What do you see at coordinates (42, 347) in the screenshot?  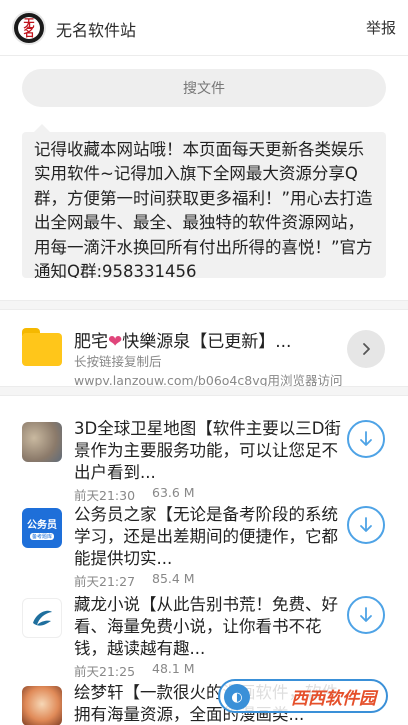 I see `folder-icon` at bounding box center [42, 347].